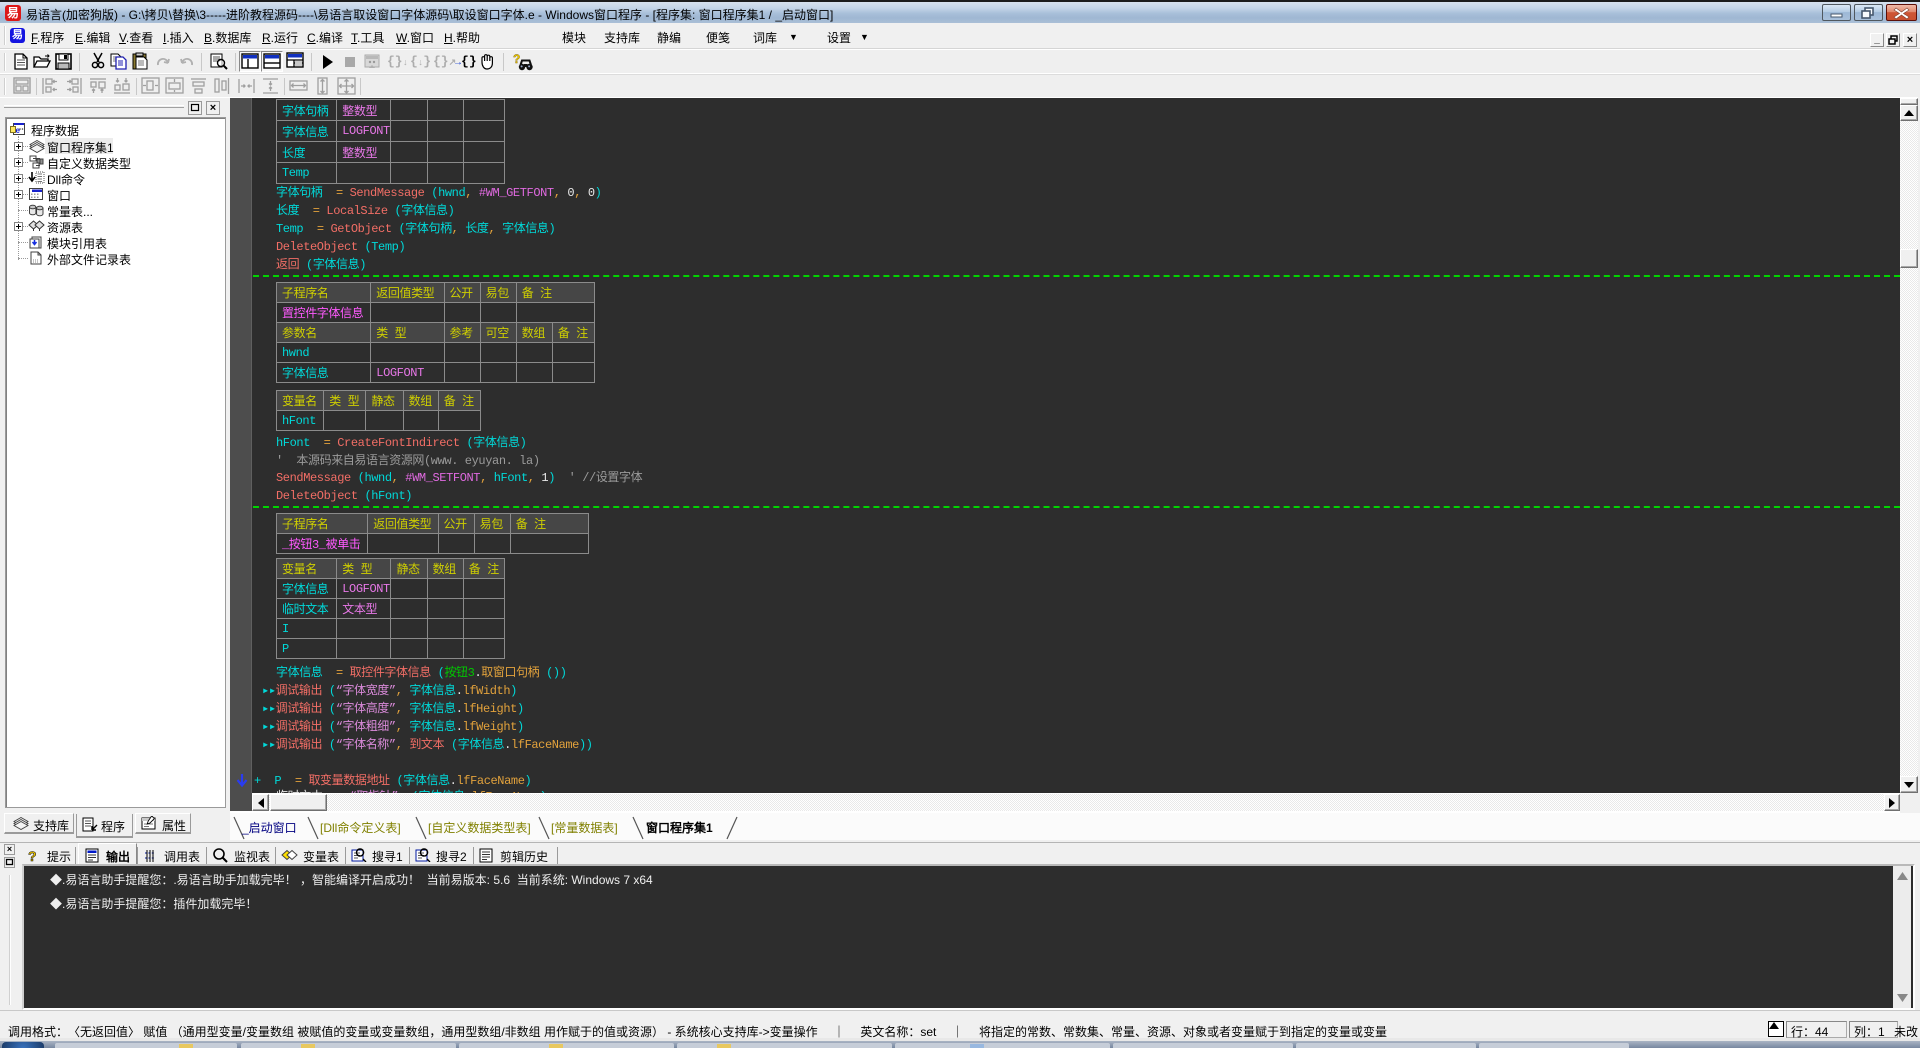  I want to click on svg-text: e, so click(18, 130).